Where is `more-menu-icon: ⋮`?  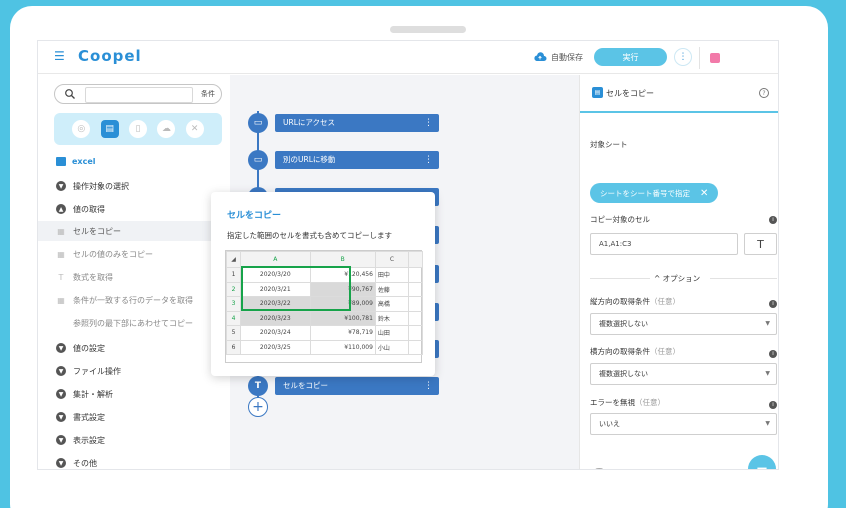
more-menu-icon: ⋮ is located at coordinates (683, 57).